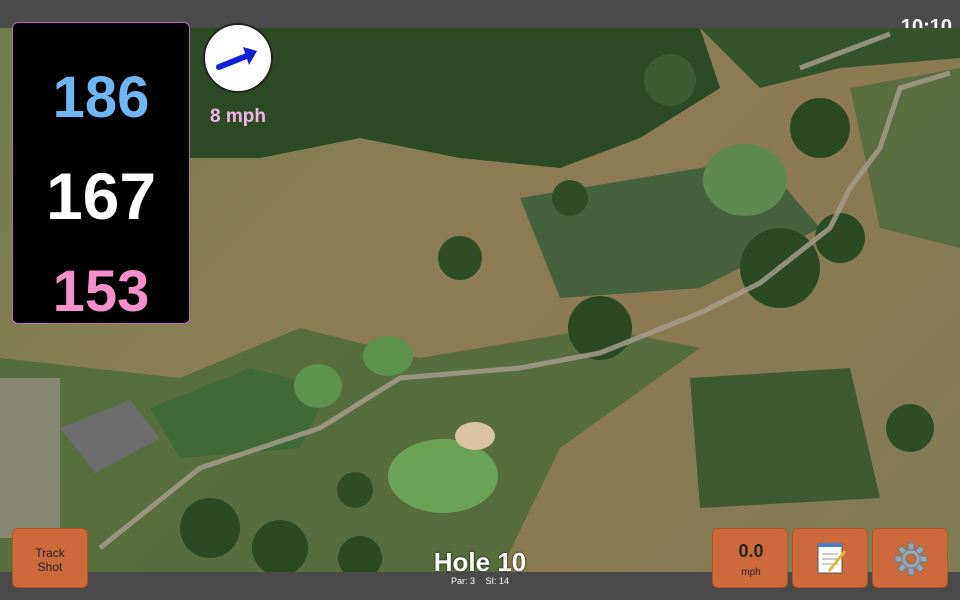 Image resolution: width=960 pixels, height=600 pixels. What do you see at coordinates (480, 562) in the screenshot?
I see `hole-title: Hole 10` at bounding box center [480, 562].